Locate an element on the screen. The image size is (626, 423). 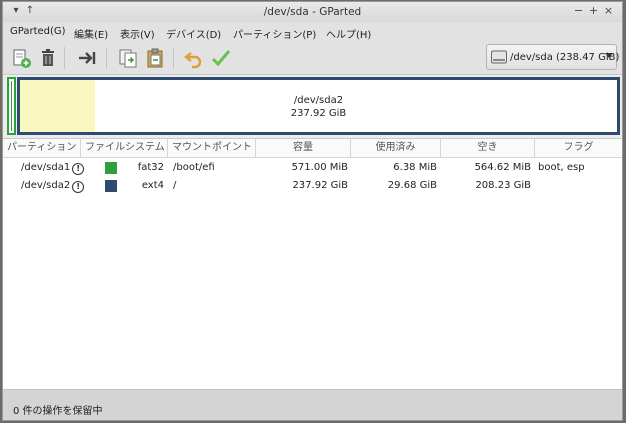
chevron-down-icon is located at coordinates (609, 55).